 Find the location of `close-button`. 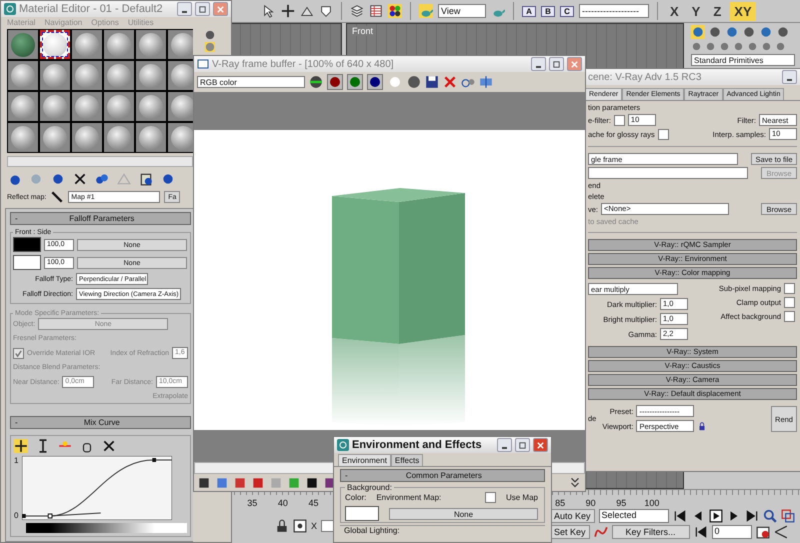

close-button is located at coordinates (540, 445).